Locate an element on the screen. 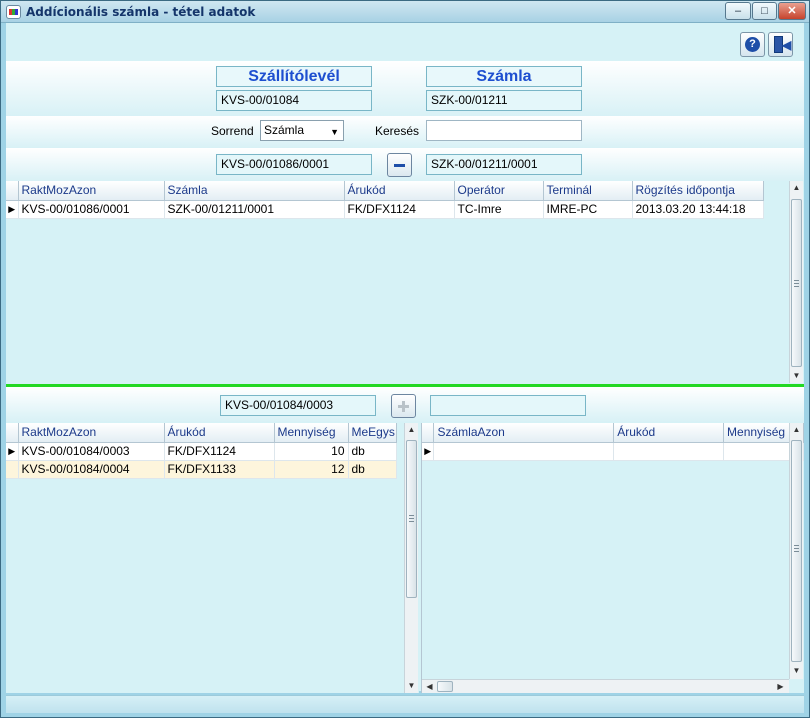 Image resolution: width=810 pixels, height=718 pixels. table-cell: 2013.03.20 13:44:18 is located at coordinates (698, 209).